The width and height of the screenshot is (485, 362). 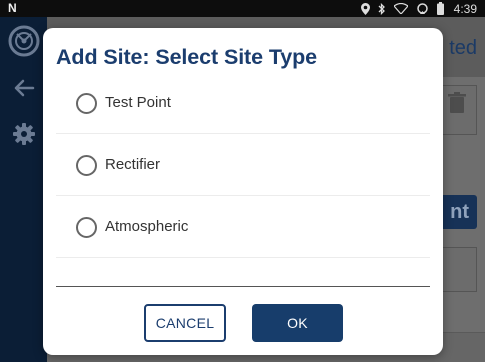 I want to click on option-label: Atmospheric, so click(x=147, y=226).